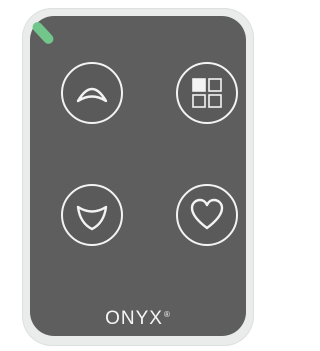  I want to click on chevron-up-icon, so click(92, 95).